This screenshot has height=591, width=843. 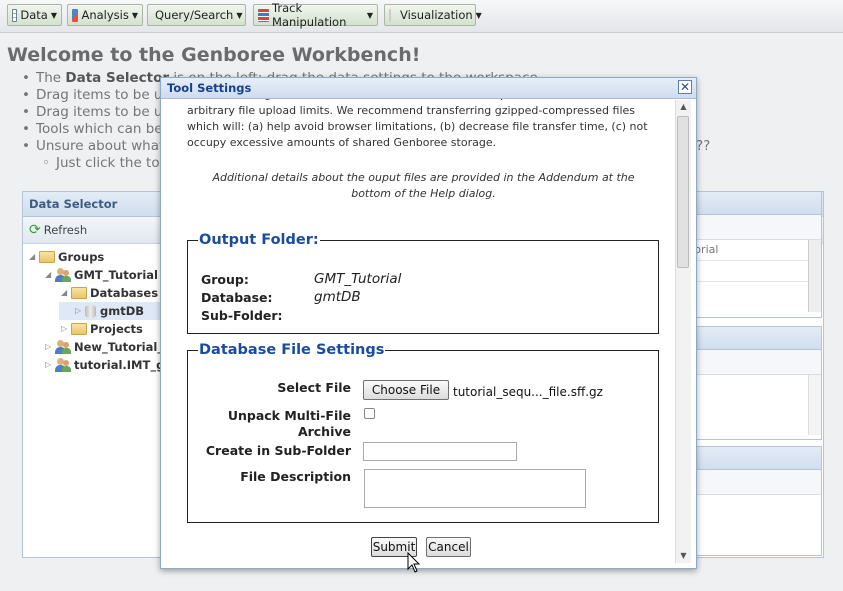 What do you see at coordinates (358, 279) in the screenshot?
I see `group-value: GMT_Tutorial` at bounding box center [358, 279].